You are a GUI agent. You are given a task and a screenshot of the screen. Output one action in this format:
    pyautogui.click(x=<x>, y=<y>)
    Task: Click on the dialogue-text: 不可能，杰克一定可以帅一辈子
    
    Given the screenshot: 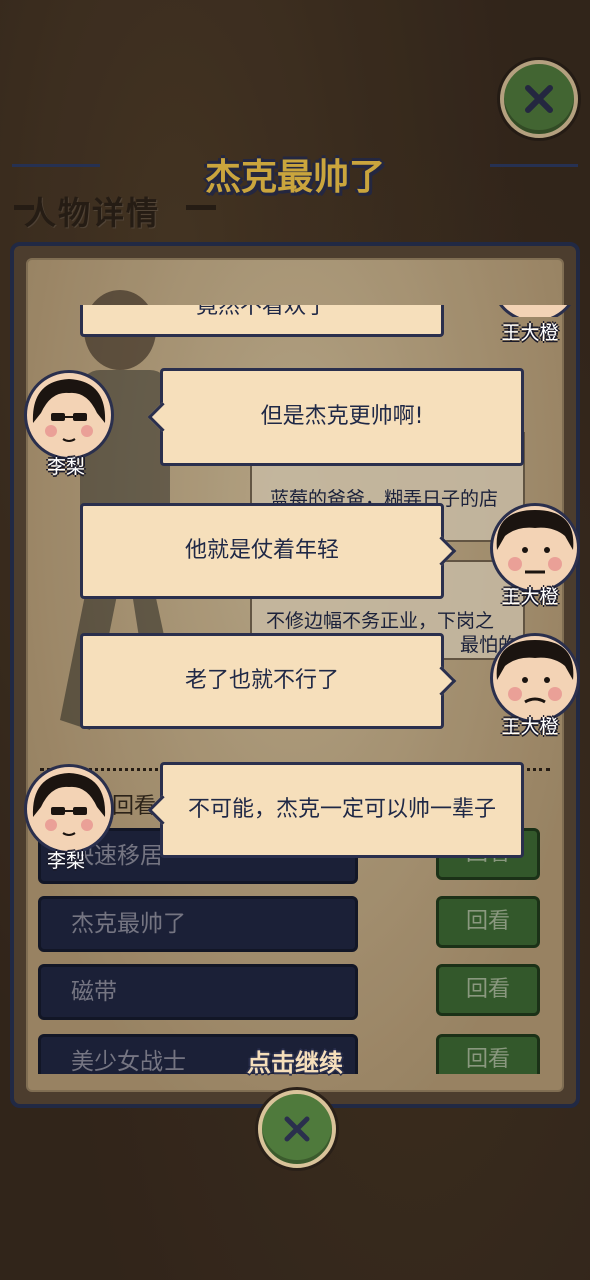 What is the action you would take?
    pyautogui.click(x=341, y=809)
    